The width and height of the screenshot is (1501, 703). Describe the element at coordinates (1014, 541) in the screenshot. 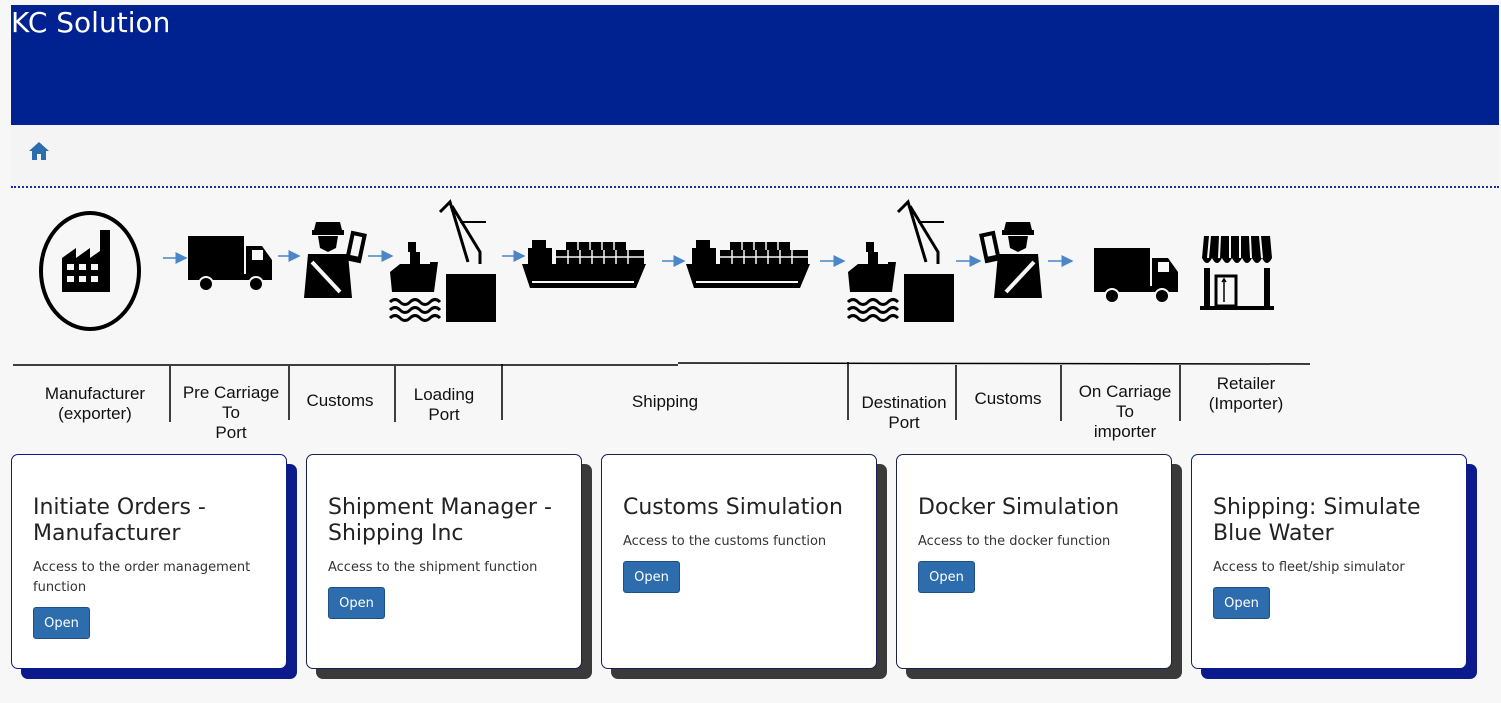

I see `card-description: Access to the docker function` at that location.